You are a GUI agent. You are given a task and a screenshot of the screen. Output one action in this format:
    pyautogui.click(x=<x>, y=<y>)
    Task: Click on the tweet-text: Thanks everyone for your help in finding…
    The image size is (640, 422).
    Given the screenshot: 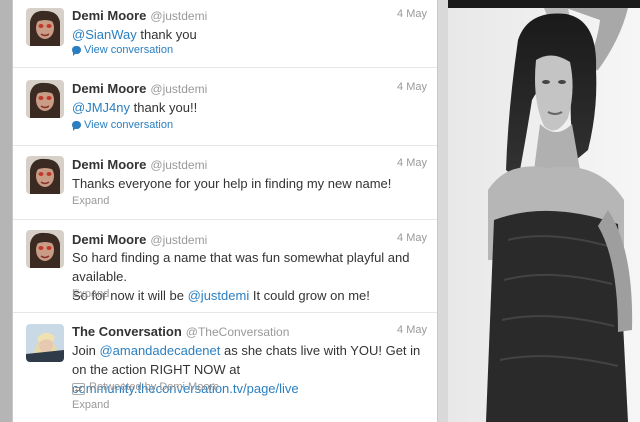 What is the action you would take?
    pyautogui.click(x=232, y=183)
    